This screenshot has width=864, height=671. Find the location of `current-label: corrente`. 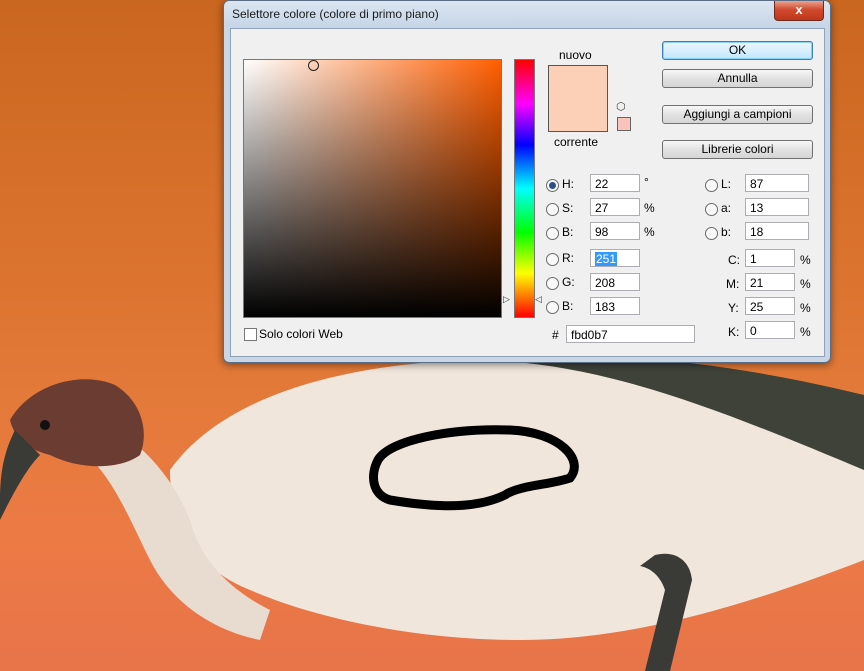

current-label: corrente is located at coordinates (576, 142).